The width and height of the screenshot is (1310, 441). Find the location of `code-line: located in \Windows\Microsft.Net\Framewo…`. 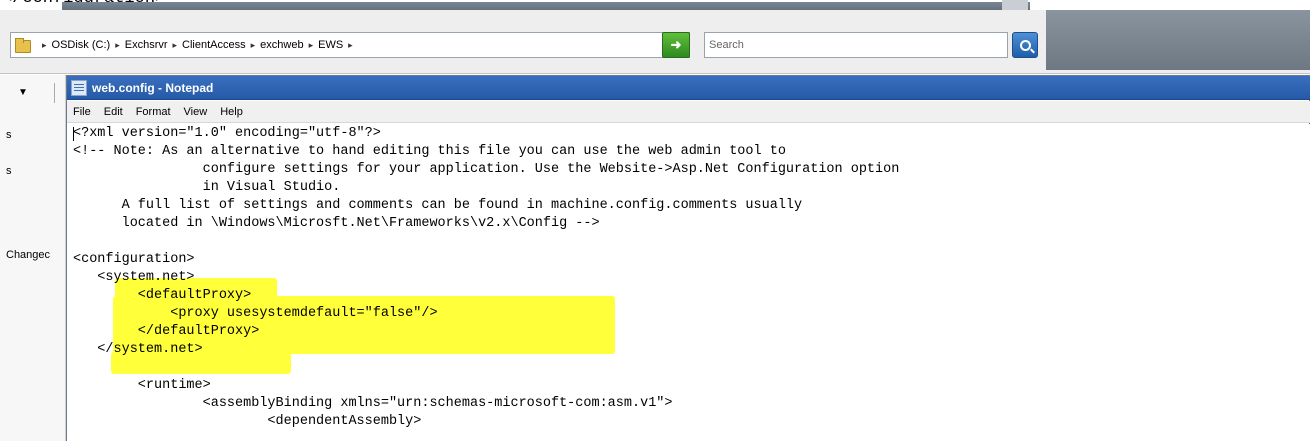

code-line: located in \Windows\Microsft.Net\Framewo… is located at coordinates (336, 223).